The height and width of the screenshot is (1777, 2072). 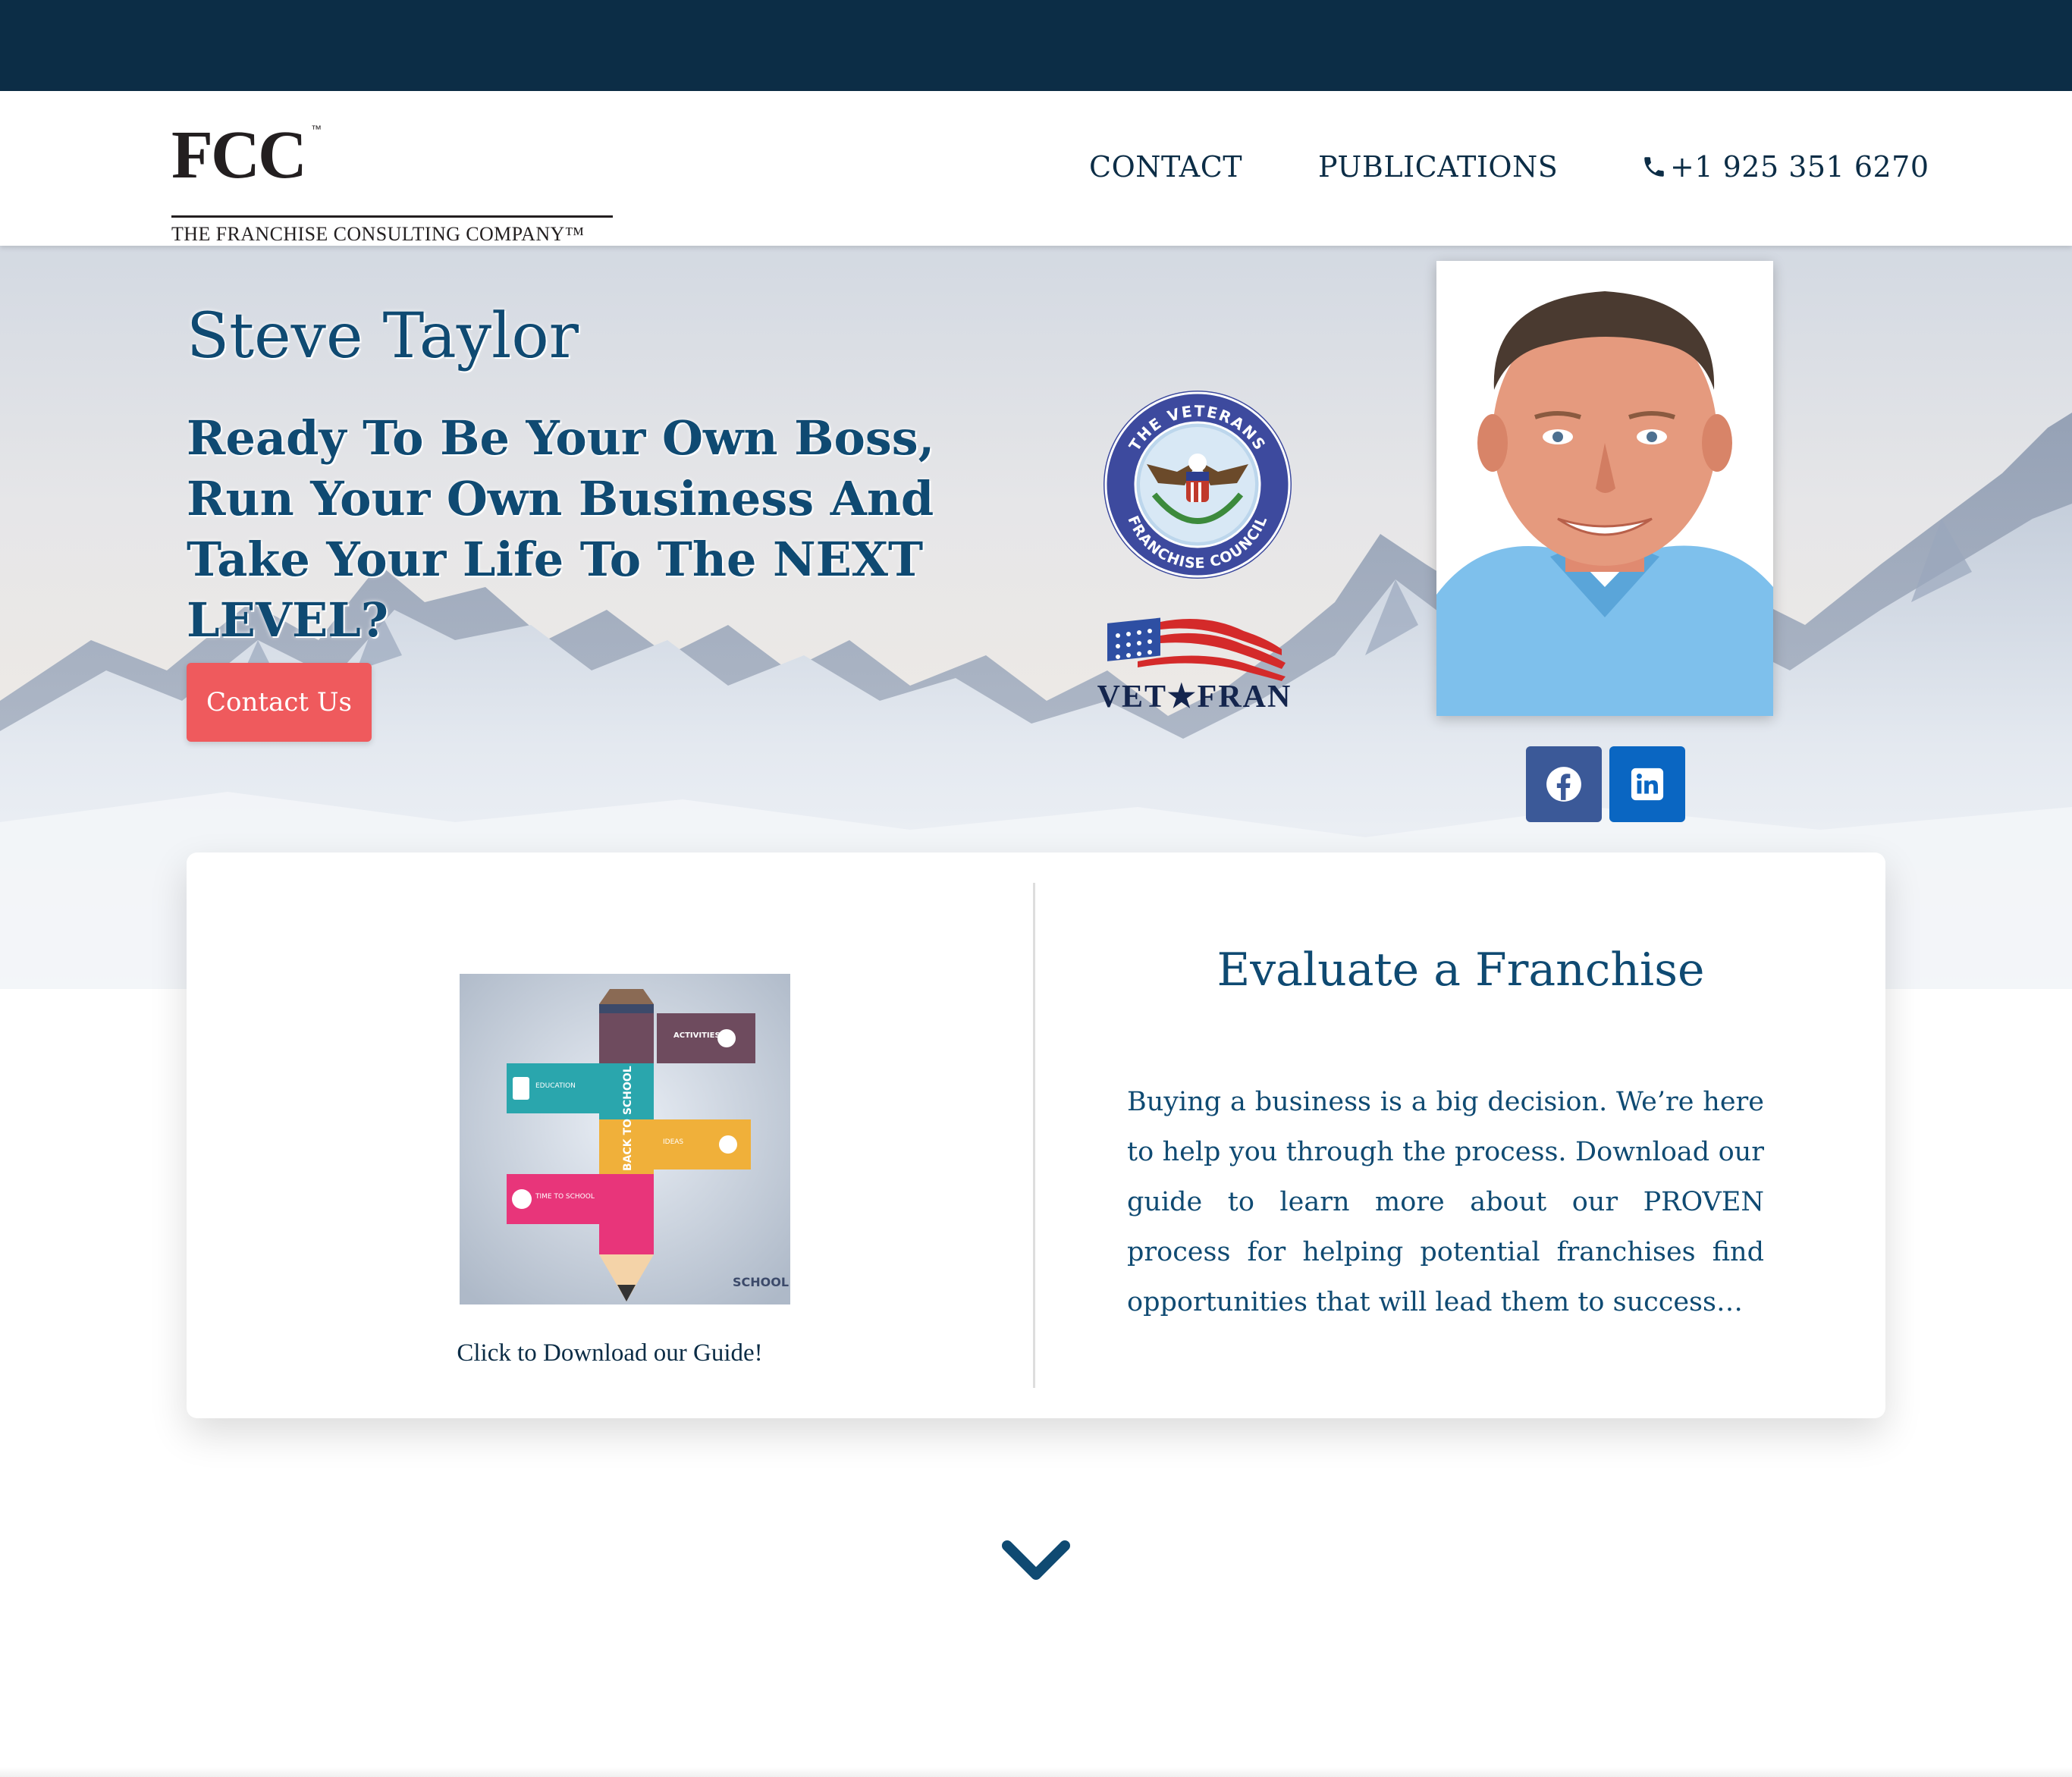 I want to click on logo-rule, so click(x=392, y=216).